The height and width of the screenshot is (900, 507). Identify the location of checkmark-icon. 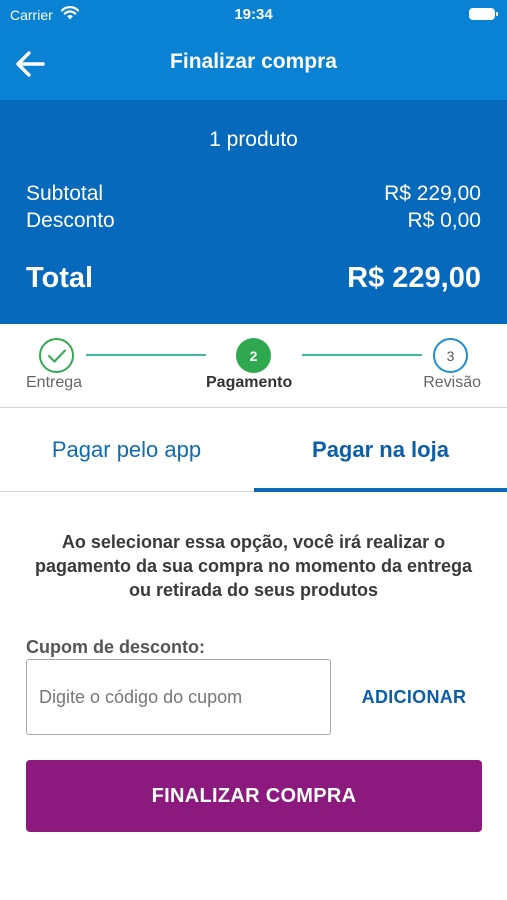
(56, 355).